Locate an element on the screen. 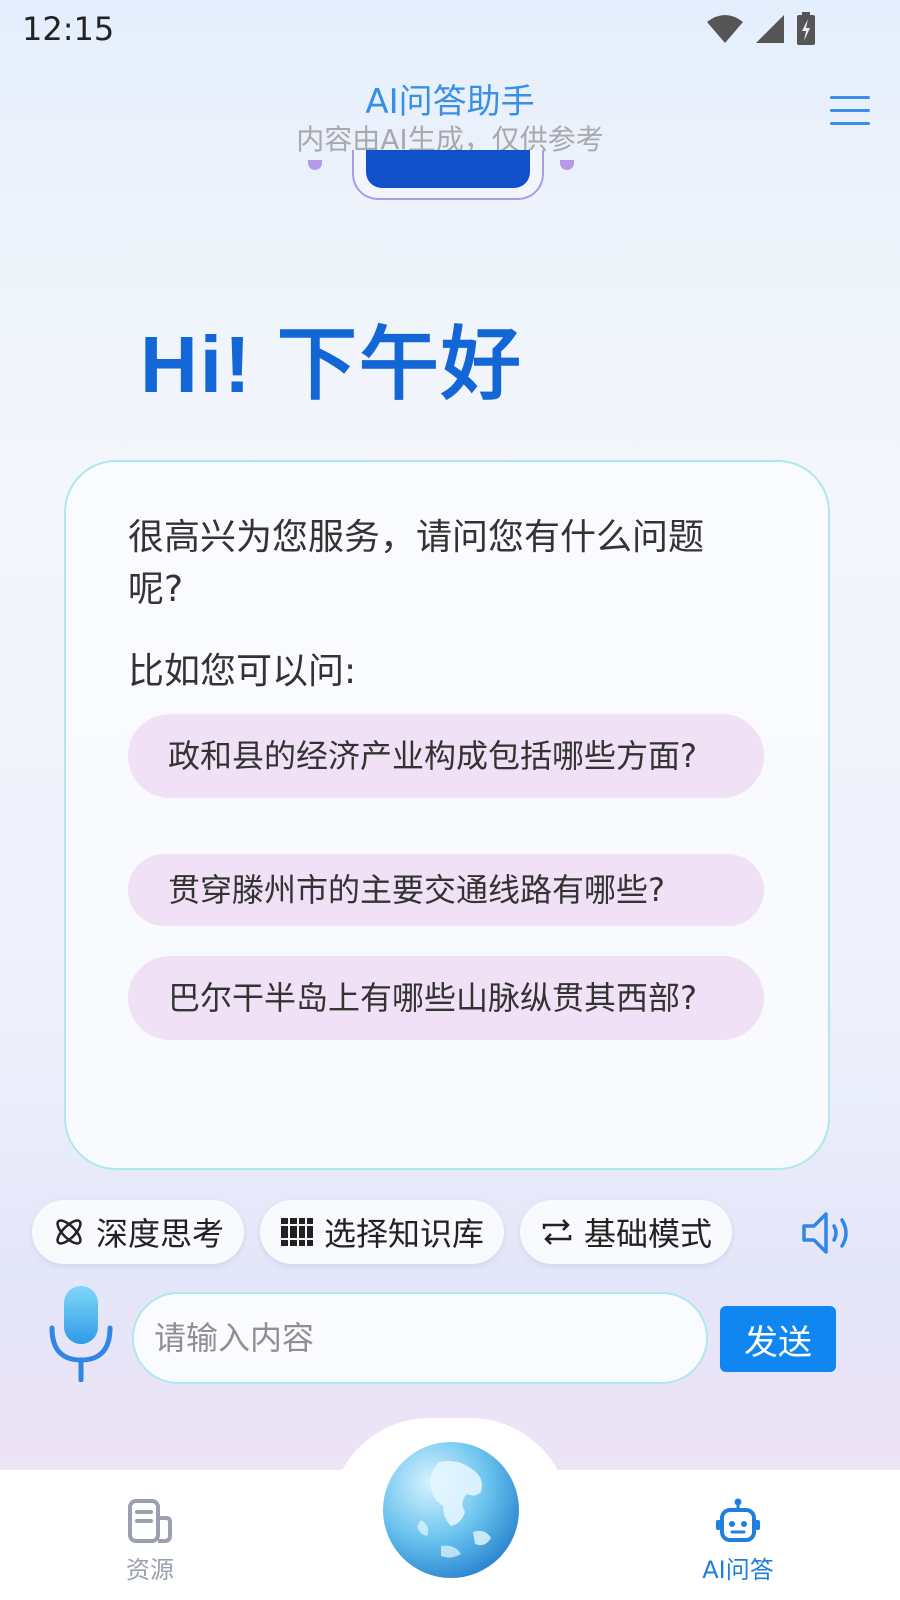 This screenshot has width=900, height=1600. nav-ai-qa-label: AI问答 is located at coordinates (738, 1570).